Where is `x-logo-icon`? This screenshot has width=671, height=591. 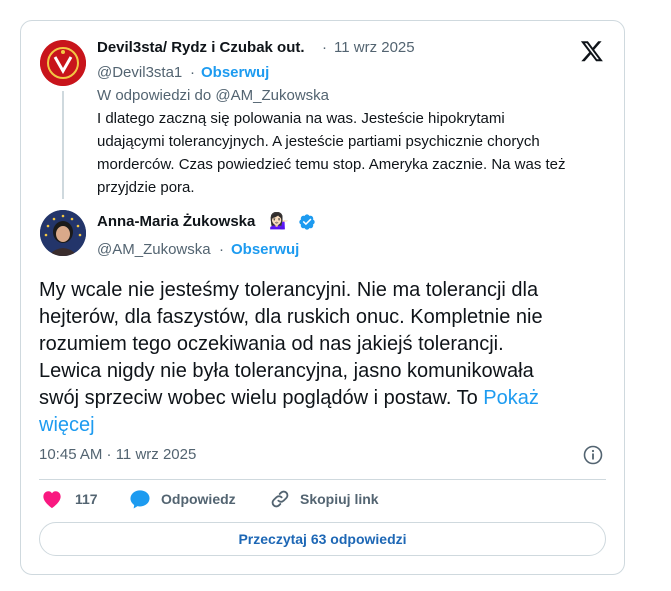
x-logo-icon is located at coordinates (592, 51).